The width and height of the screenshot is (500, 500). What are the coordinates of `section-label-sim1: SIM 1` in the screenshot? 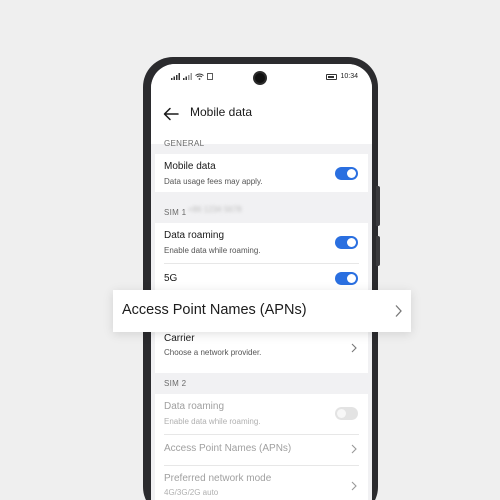 It's located at (175, 212).